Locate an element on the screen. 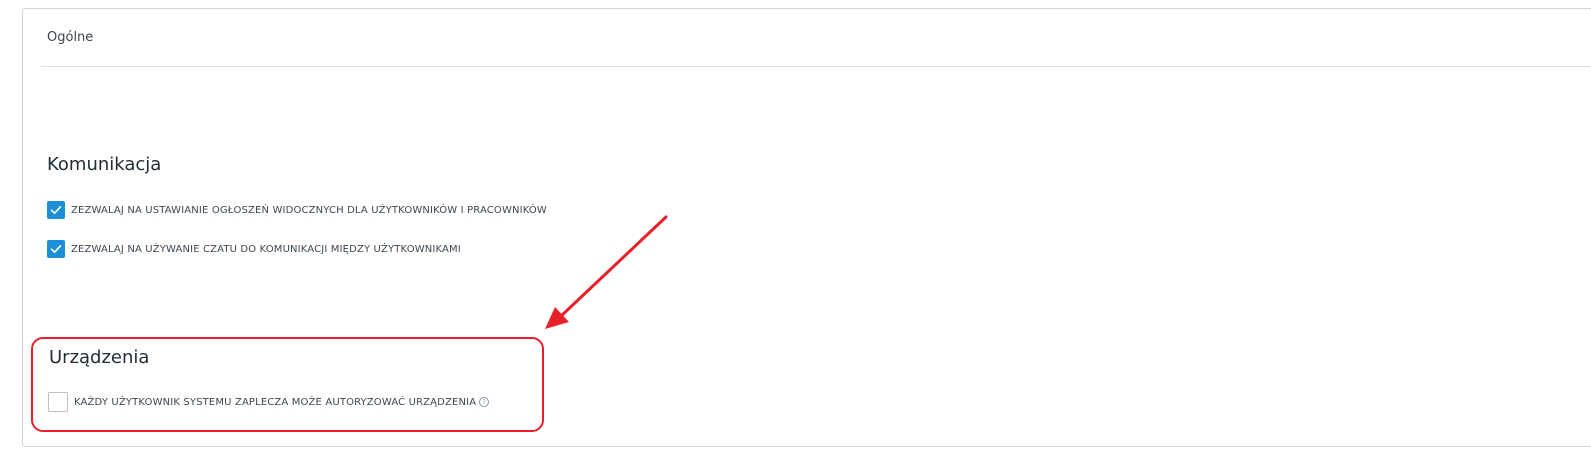 Image resolution: width=1591 pixels, height=471 pixels. panel-header: Ogólne is located at coordinates (807, 38).